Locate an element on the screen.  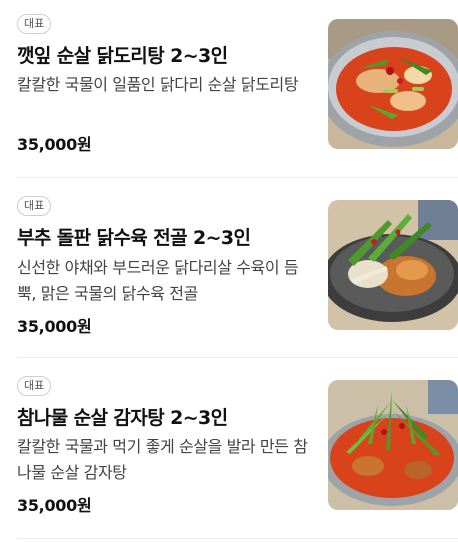
chive-chicken-hotpot-photo is located at coordinates (393, 265).